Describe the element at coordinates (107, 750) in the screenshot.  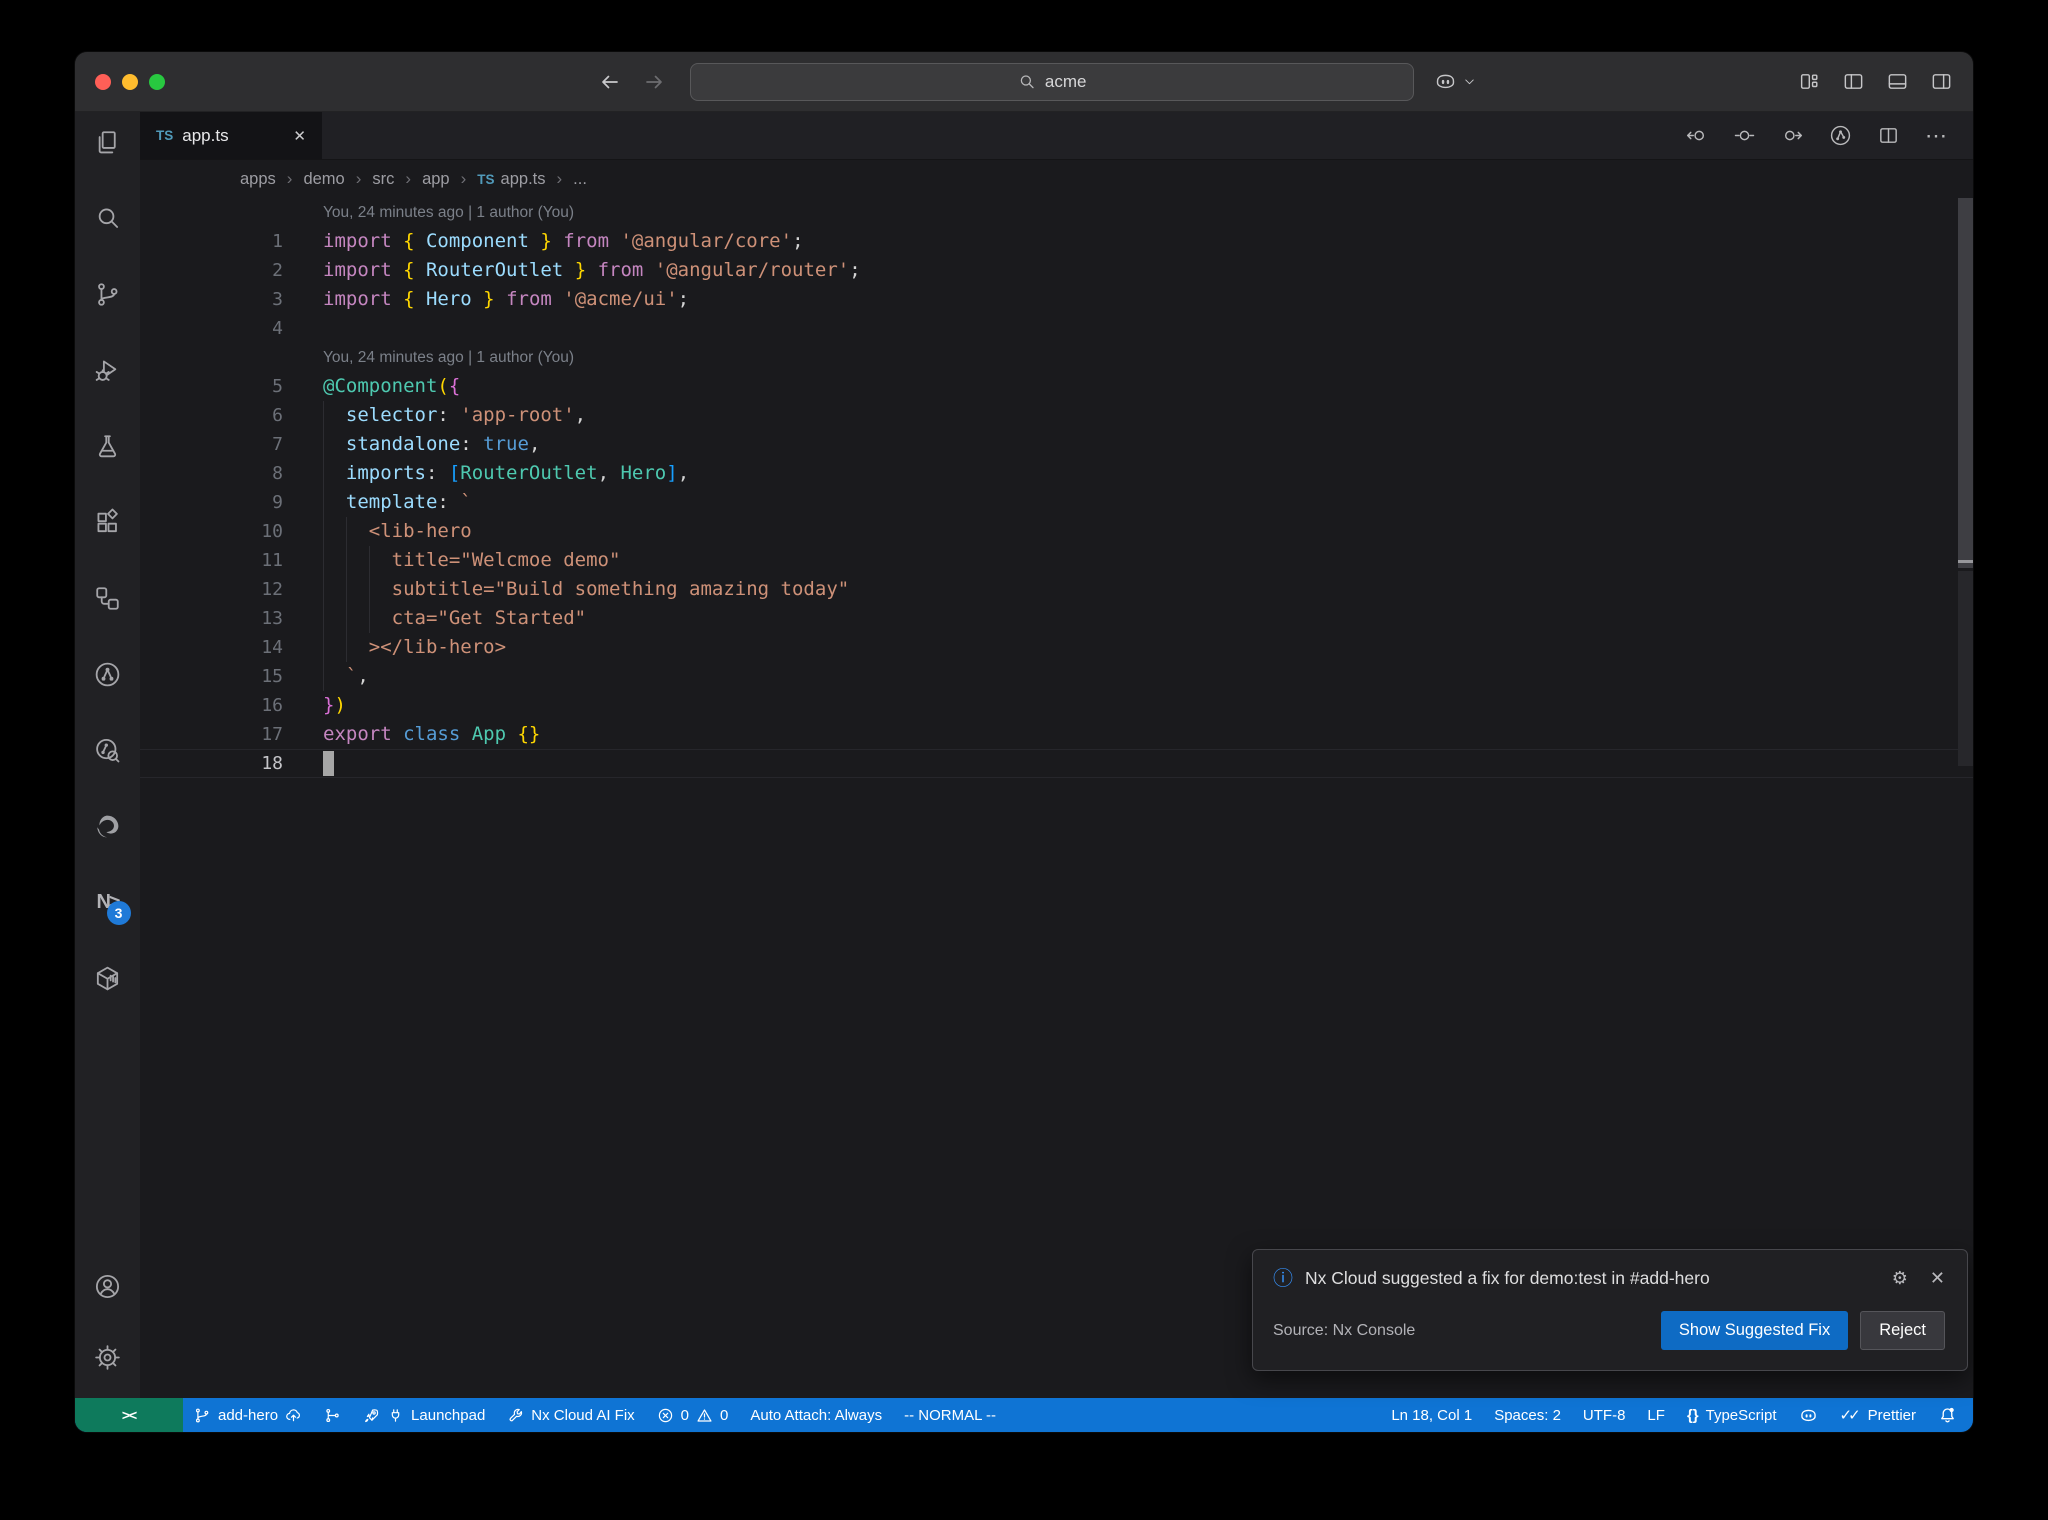
I see `sidebar-item-graph-search` at that location.